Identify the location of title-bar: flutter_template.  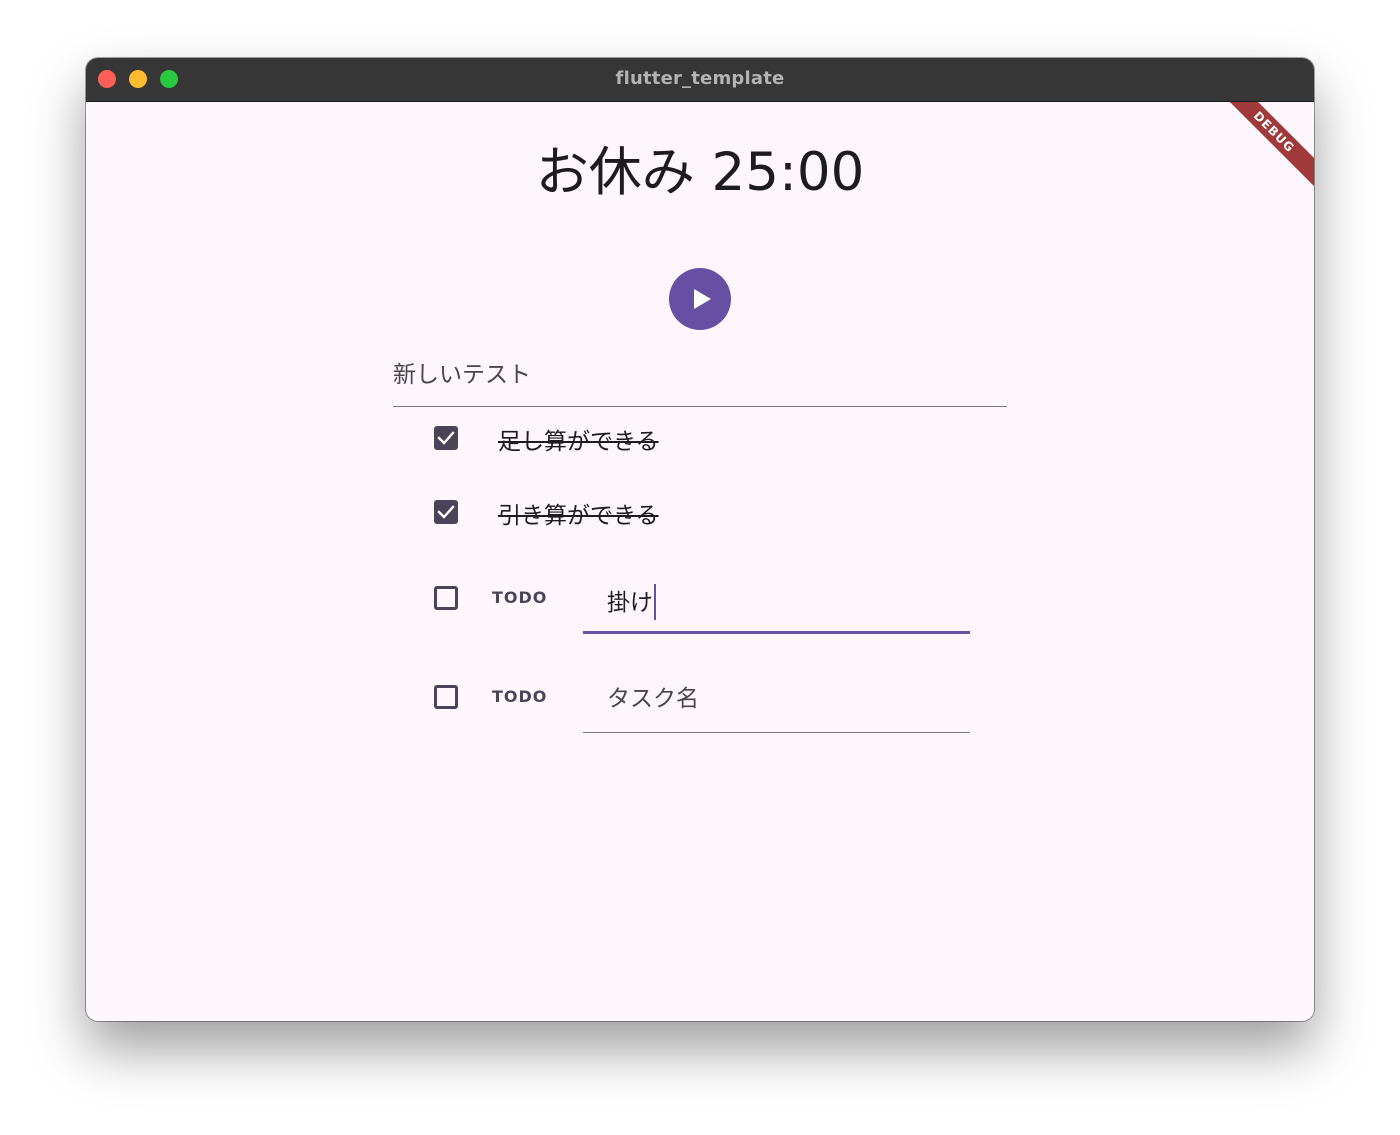
(700, 80).